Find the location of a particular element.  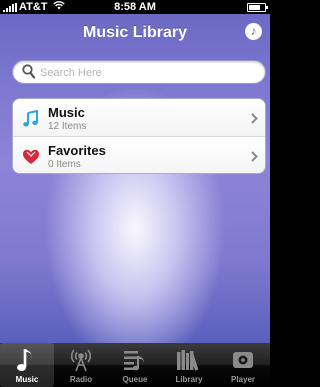

radio-tower-icon is located at coordinates (81, 360).